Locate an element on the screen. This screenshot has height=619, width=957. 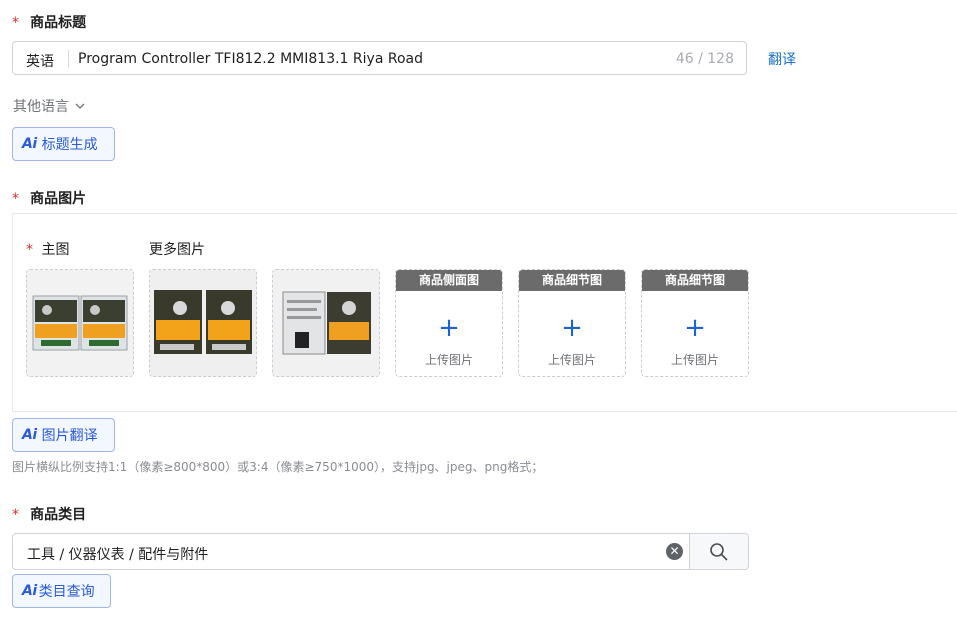
category-search-button is located at coordinates (718, 551).